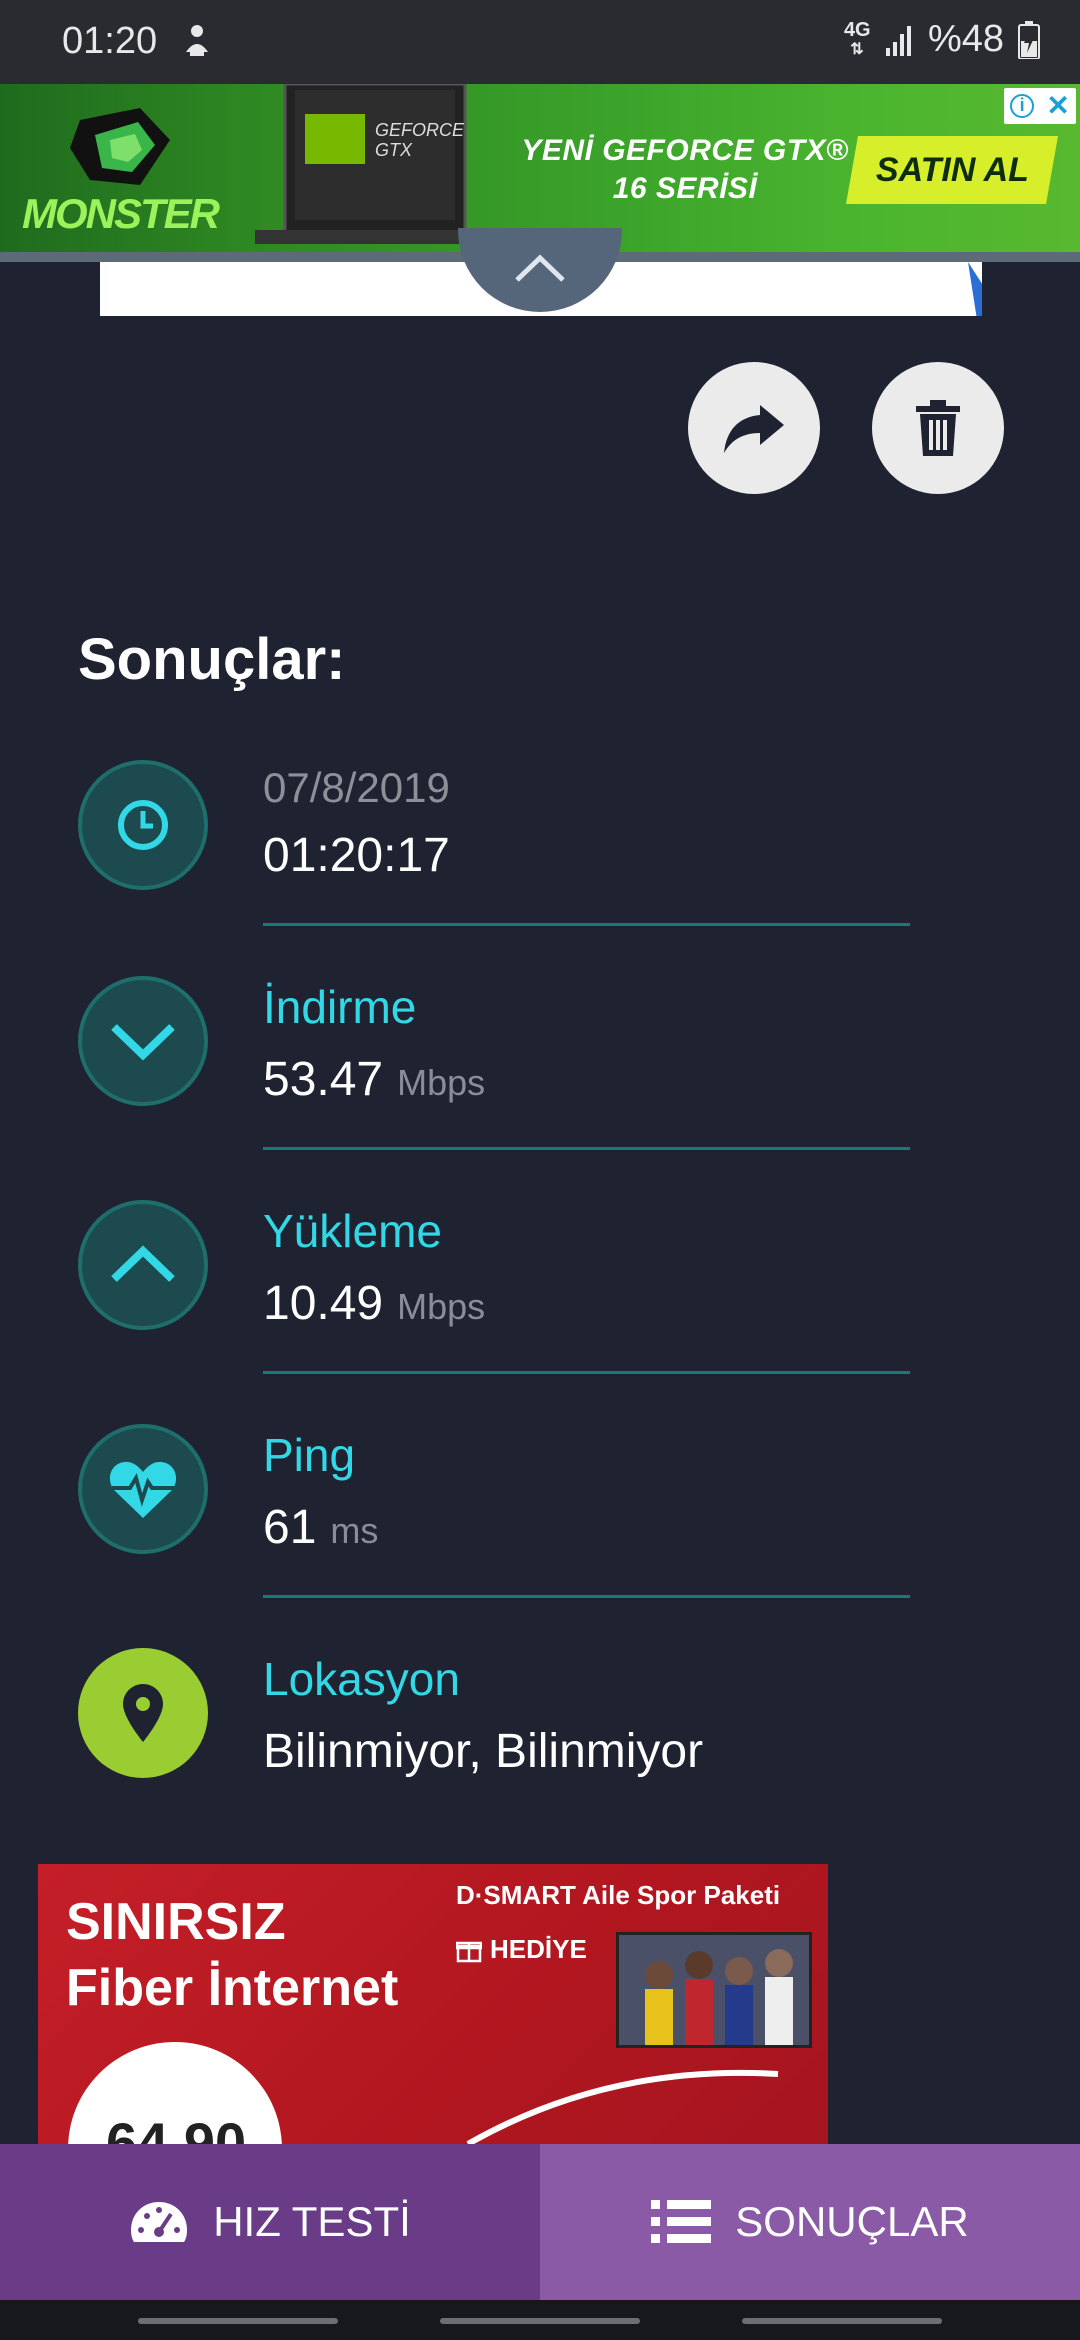 This screenshot has width=1080, height=2340. What do you see at coordinates (1040, 106) in the screenshot?
I see `ad-choices: i ✕` at bounding box center [1040, 106].